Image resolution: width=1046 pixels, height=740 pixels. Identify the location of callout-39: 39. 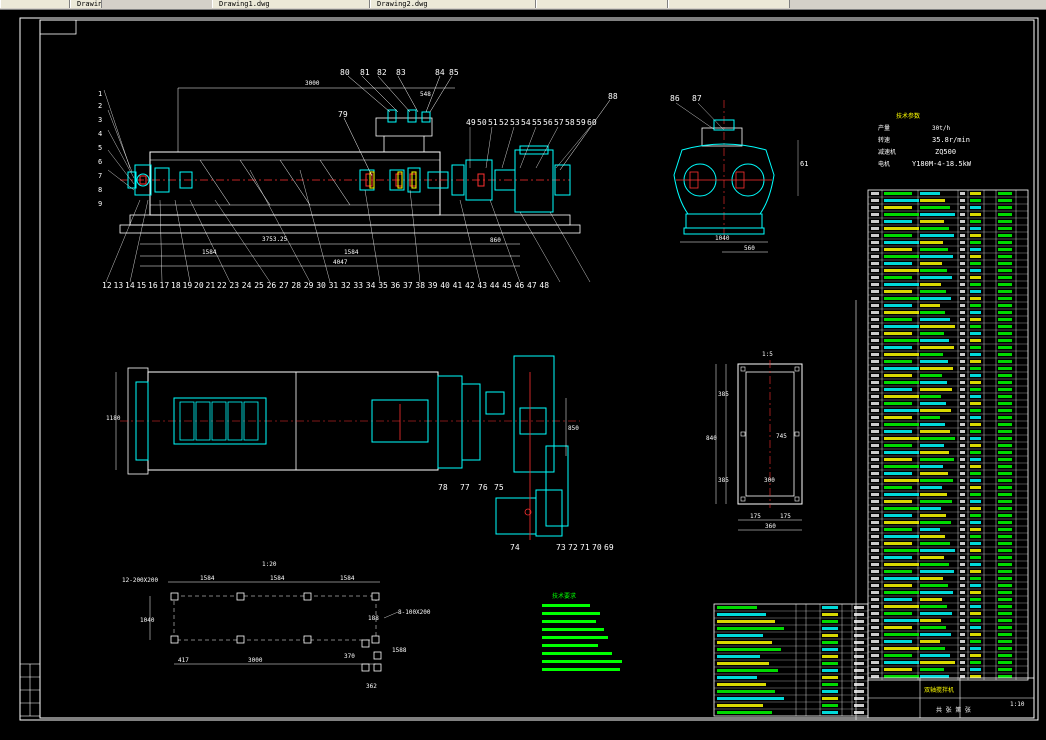
(433, 285).